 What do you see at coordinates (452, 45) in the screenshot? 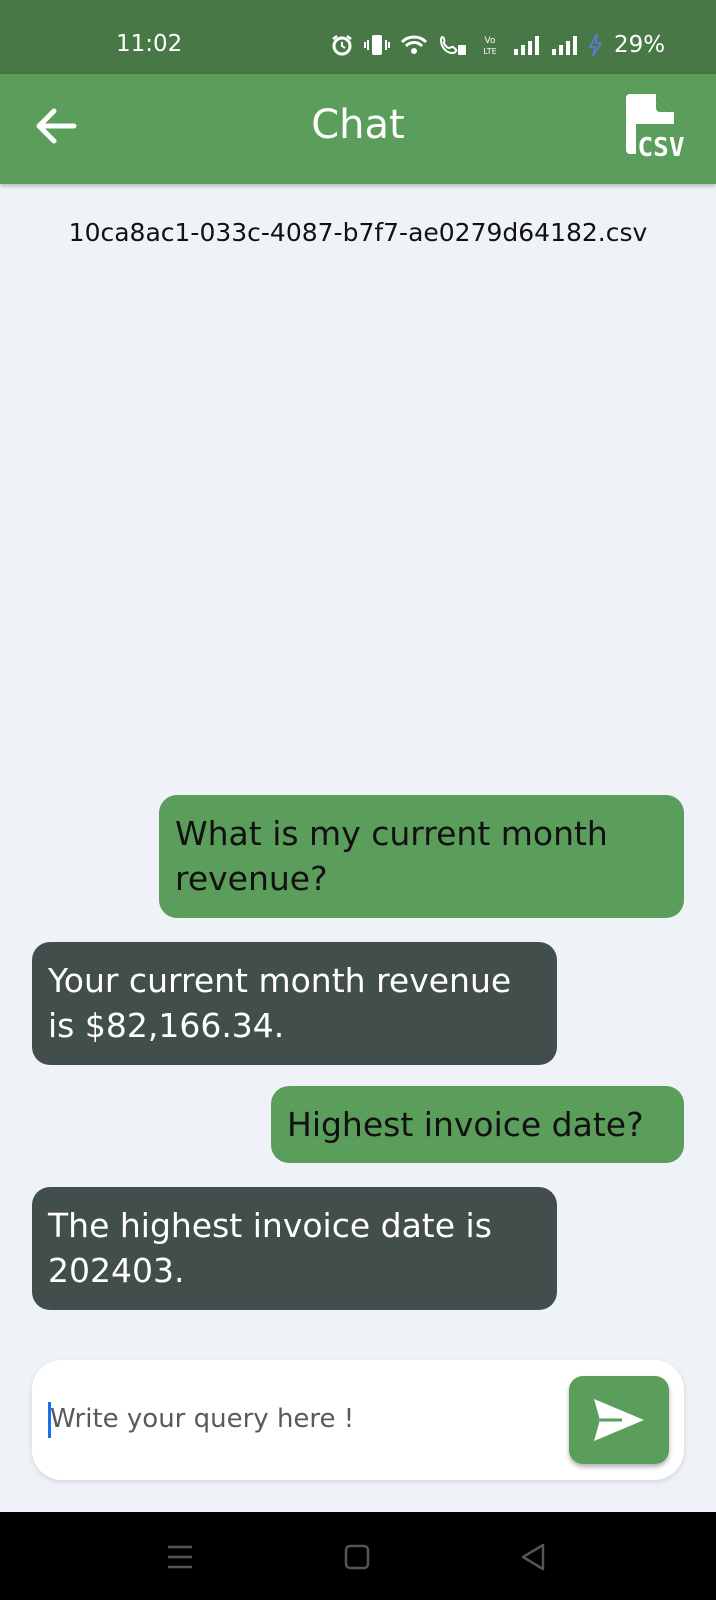
I see `wifi-call-icon` at bounding box center [452, 45].